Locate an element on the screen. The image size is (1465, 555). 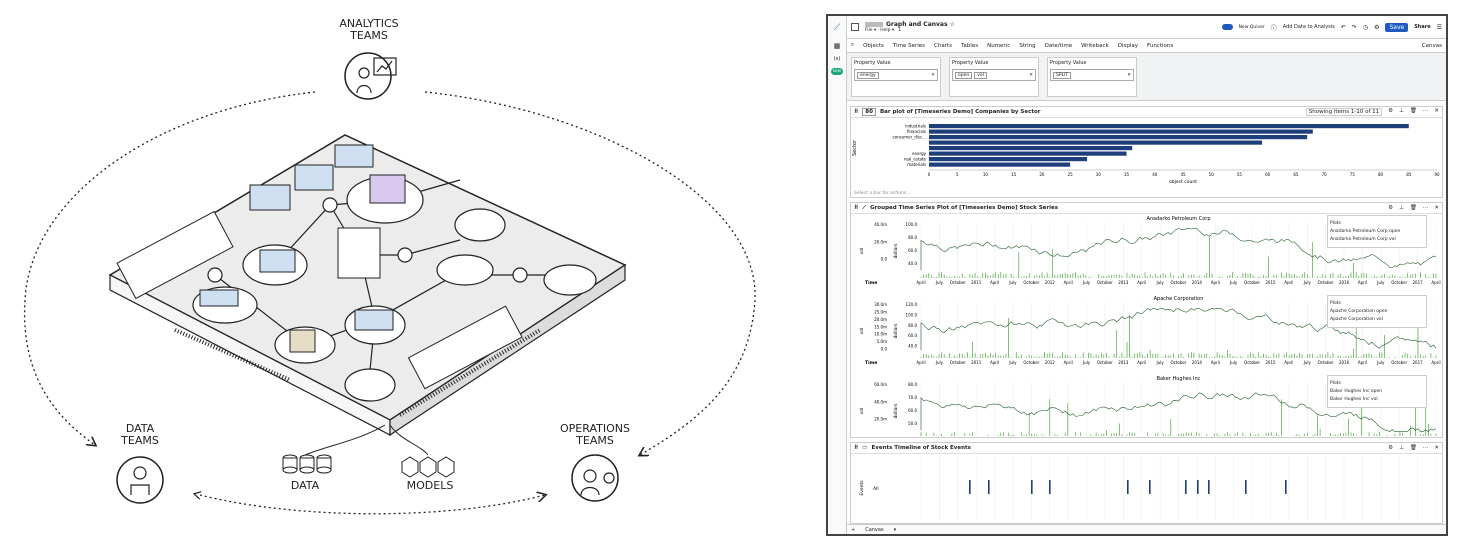
filter-chip: energy is located at coordinates (868, 75).